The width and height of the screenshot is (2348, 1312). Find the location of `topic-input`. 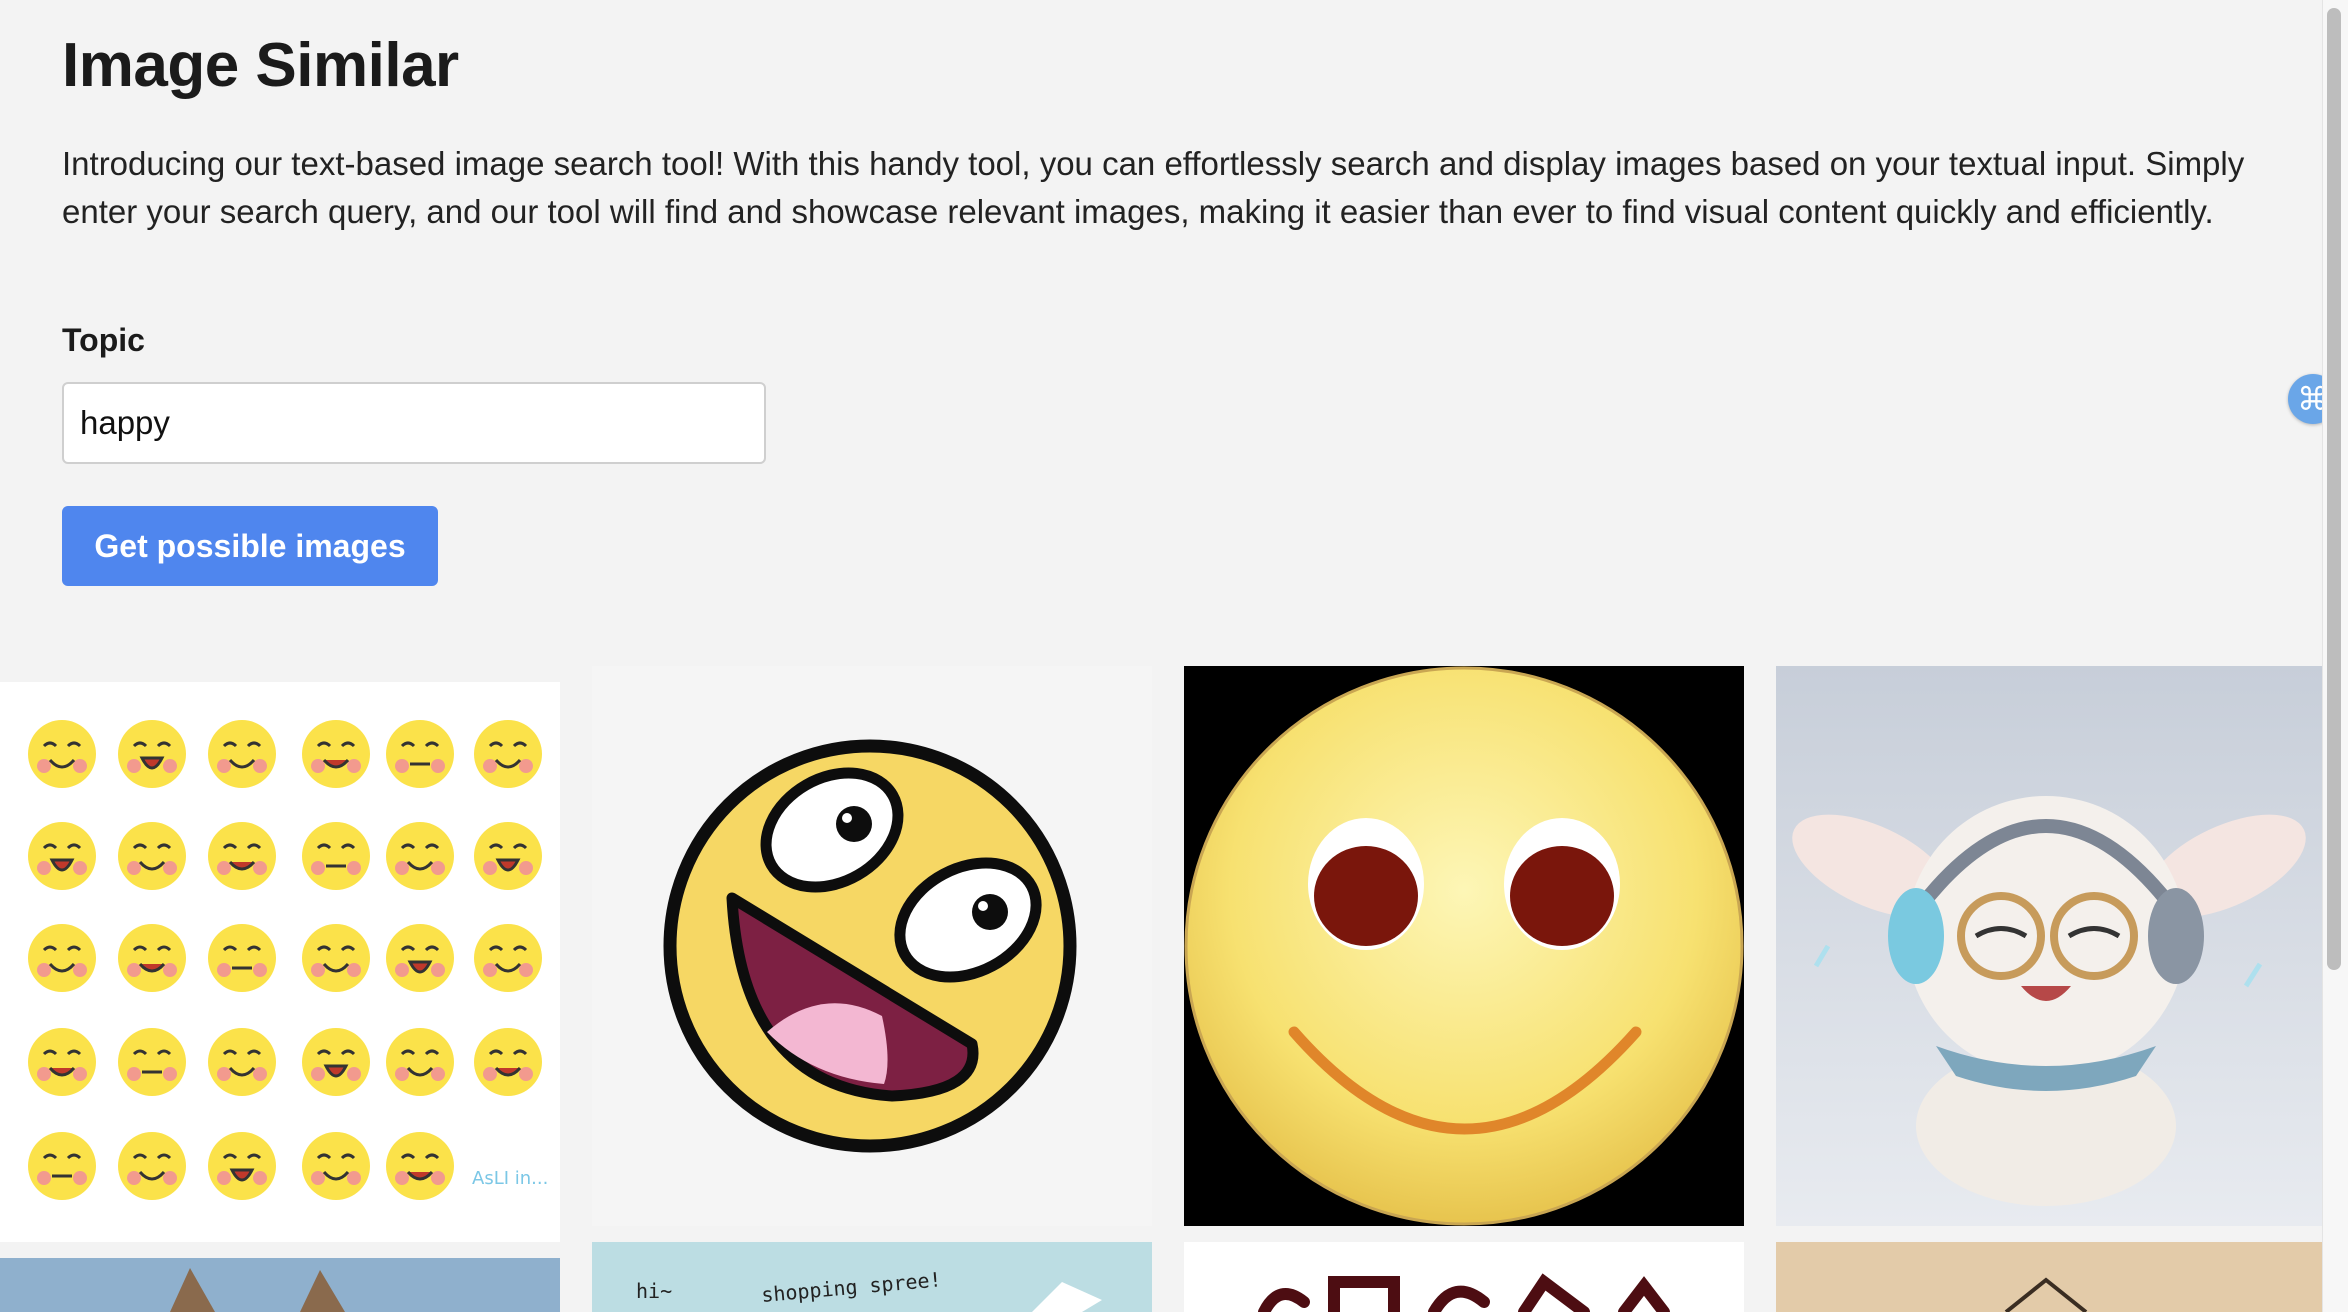

topic-input is located at coordinates (414, 423).